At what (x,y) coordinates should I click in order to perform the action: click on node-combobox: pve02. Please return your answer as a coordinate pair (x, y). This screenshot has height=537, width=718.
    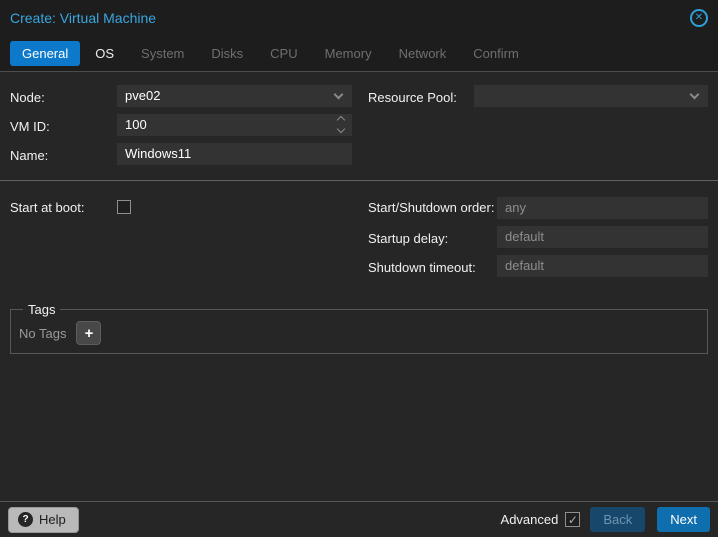
    Looking at the image, I should click on (234, 96).